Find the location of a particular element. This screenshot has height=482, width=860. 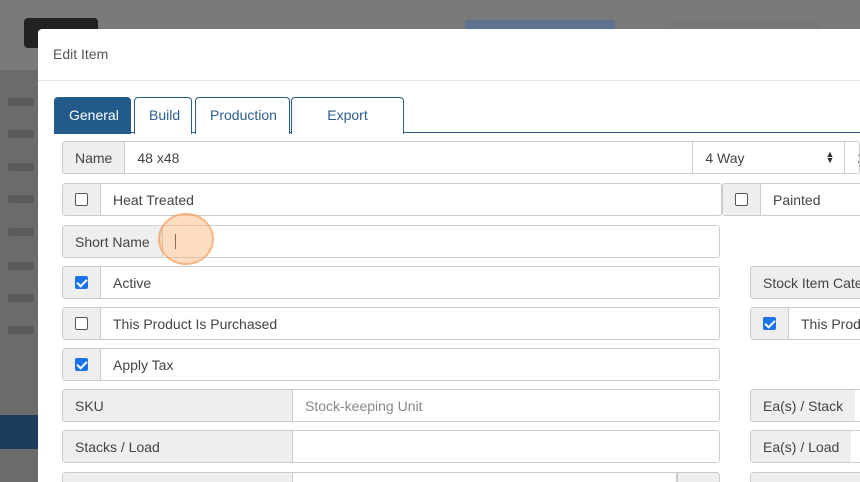

tab-general: General is located at coordinates (92, 115).